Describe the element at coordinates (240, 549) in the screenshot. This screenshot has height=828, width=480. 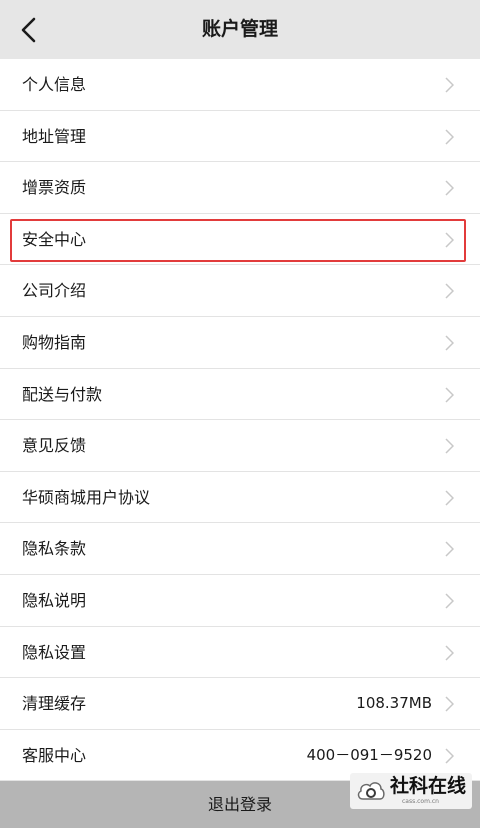
I see `menu-item-privacy-terms: 隐私条款` at that location.